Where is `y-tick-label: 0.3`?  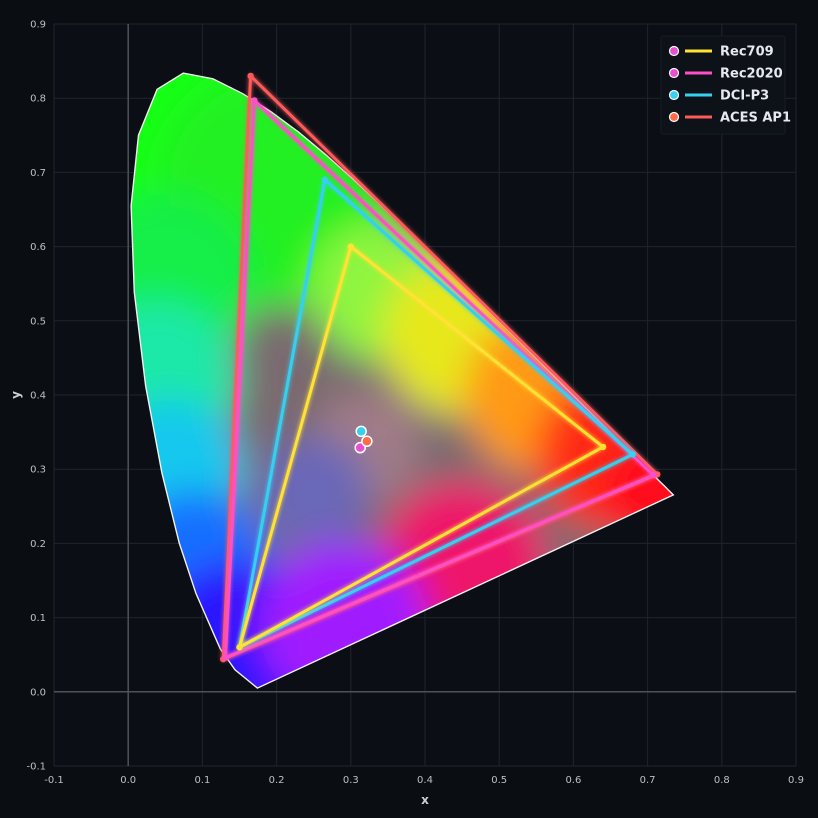
y-tick-label: 0.3 is located at coordinates (38, 470).